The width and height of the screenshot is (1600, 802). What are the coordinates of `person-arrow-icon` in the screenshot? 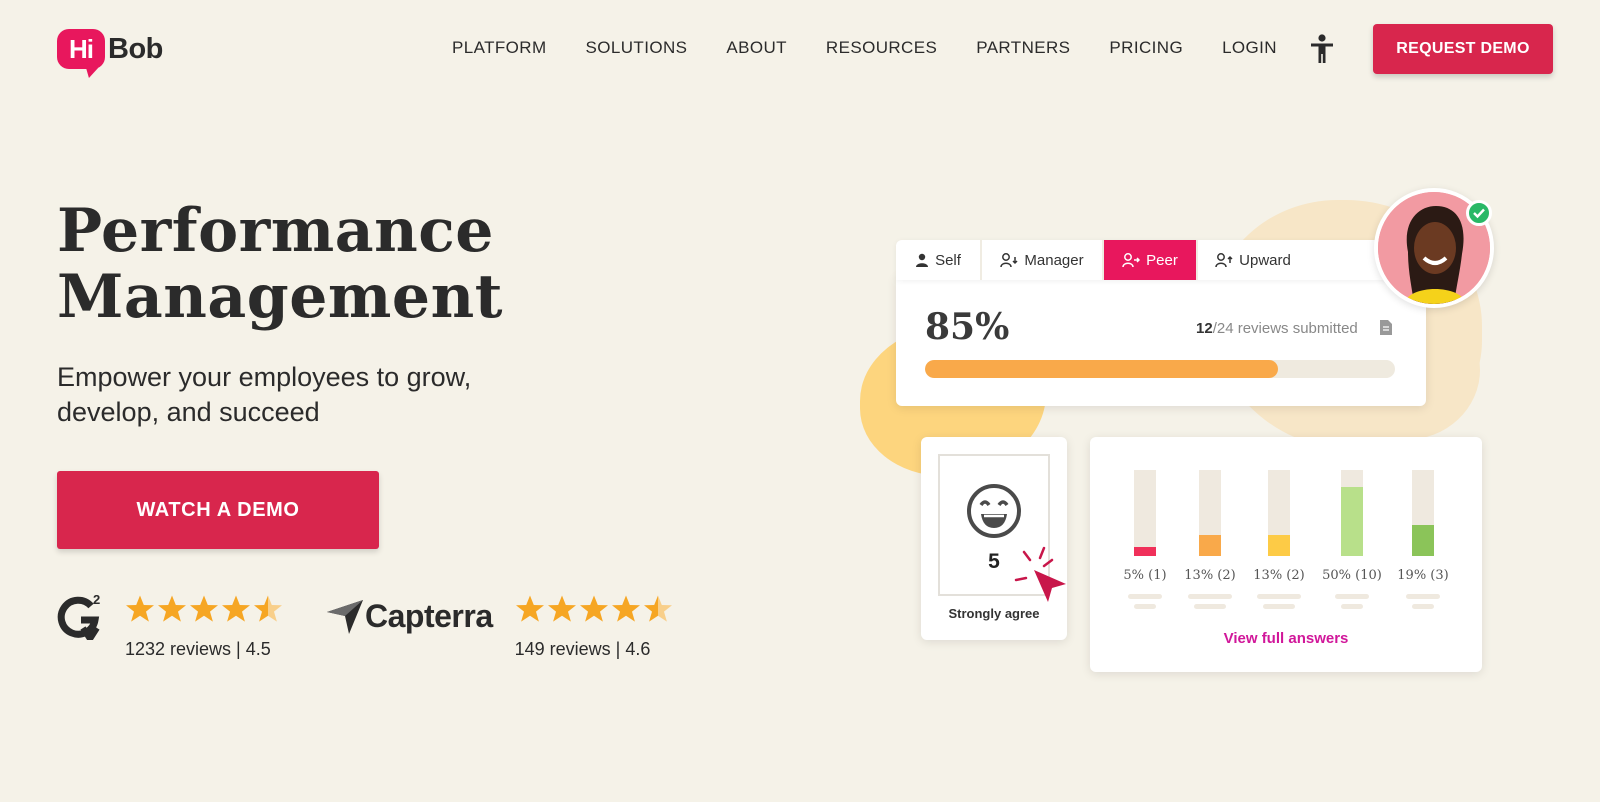 It's located at (1131, 260).